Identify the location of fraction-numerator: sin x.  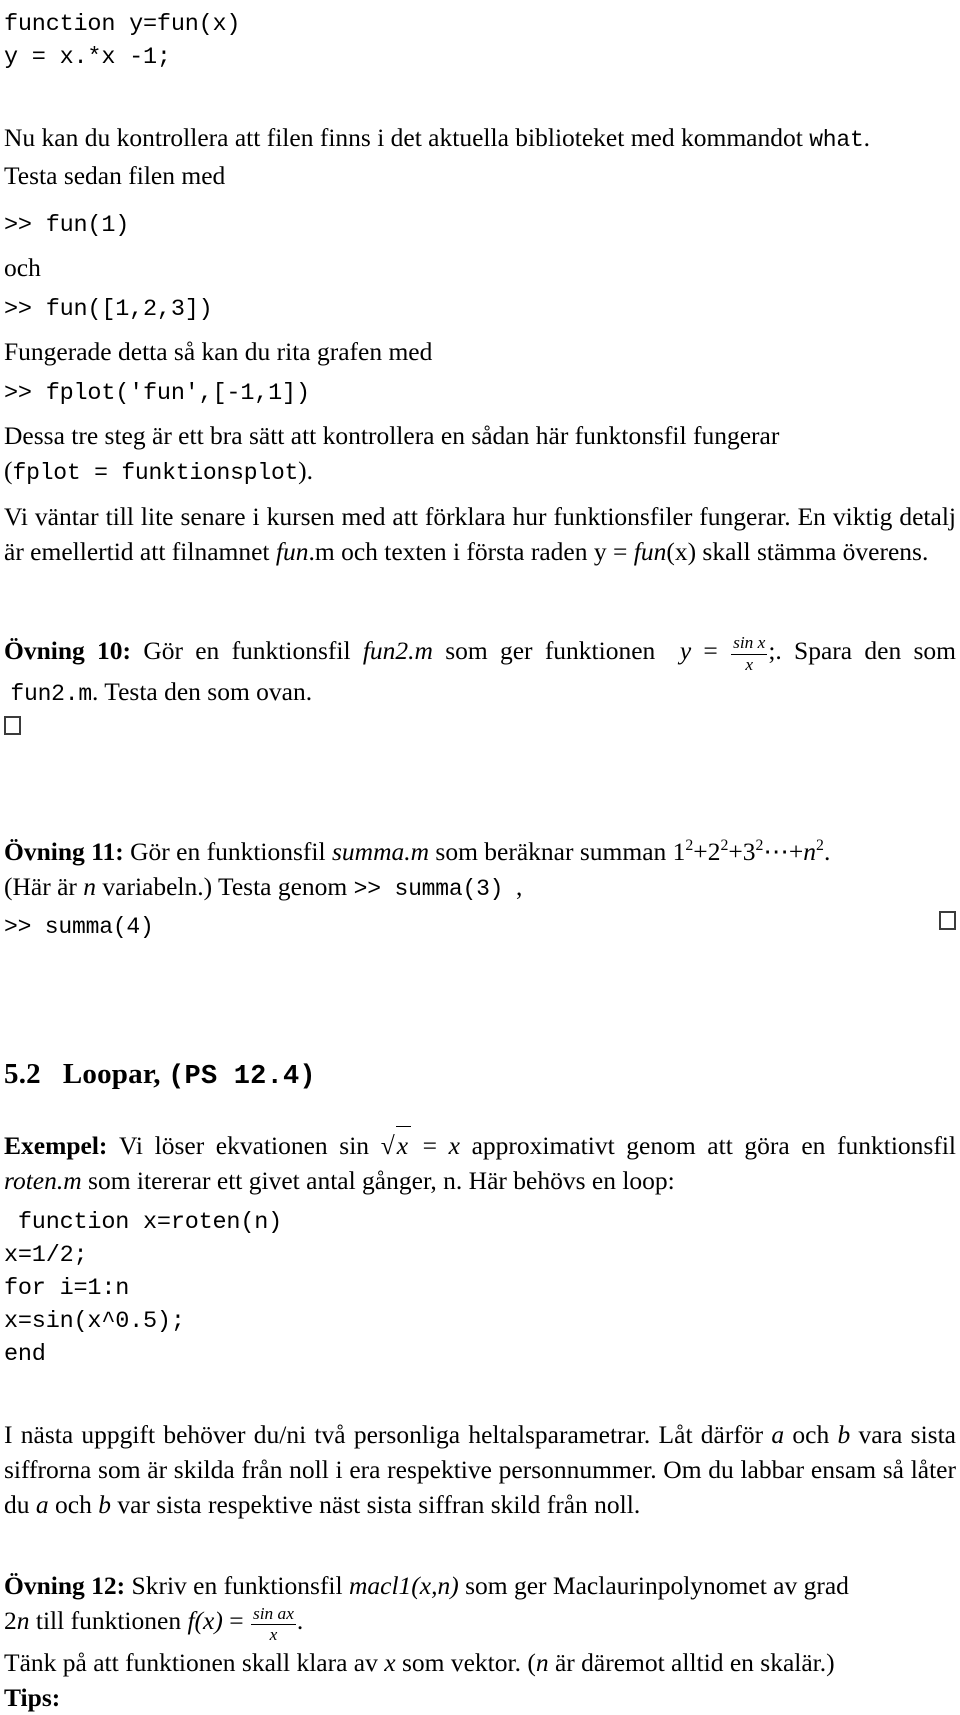
(749, 644).